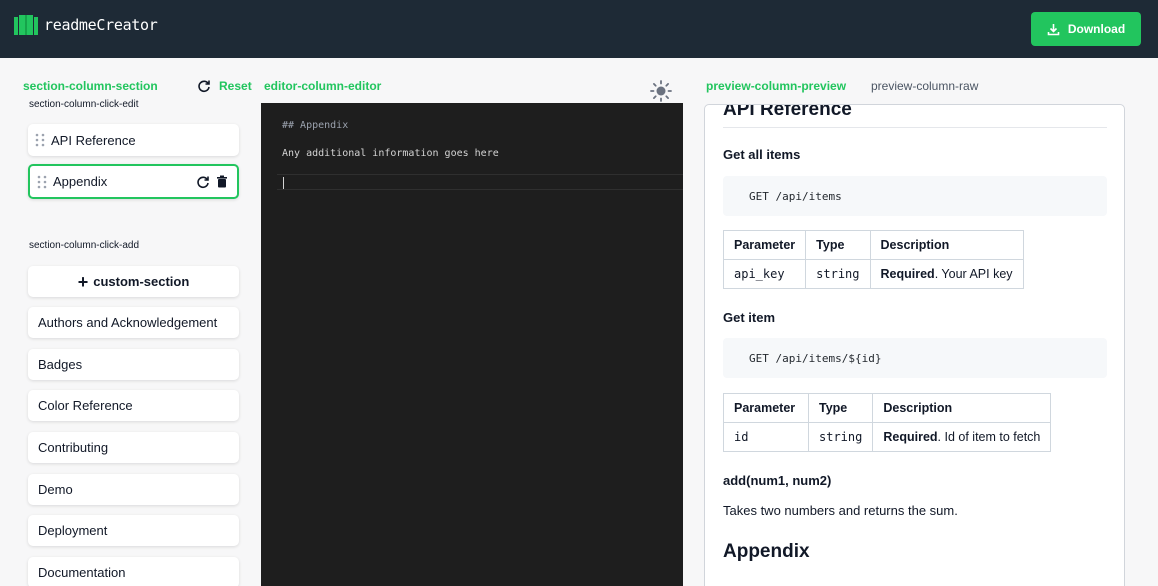  I want to click on editor-line: Any additional information goes here, so click(390, 153).